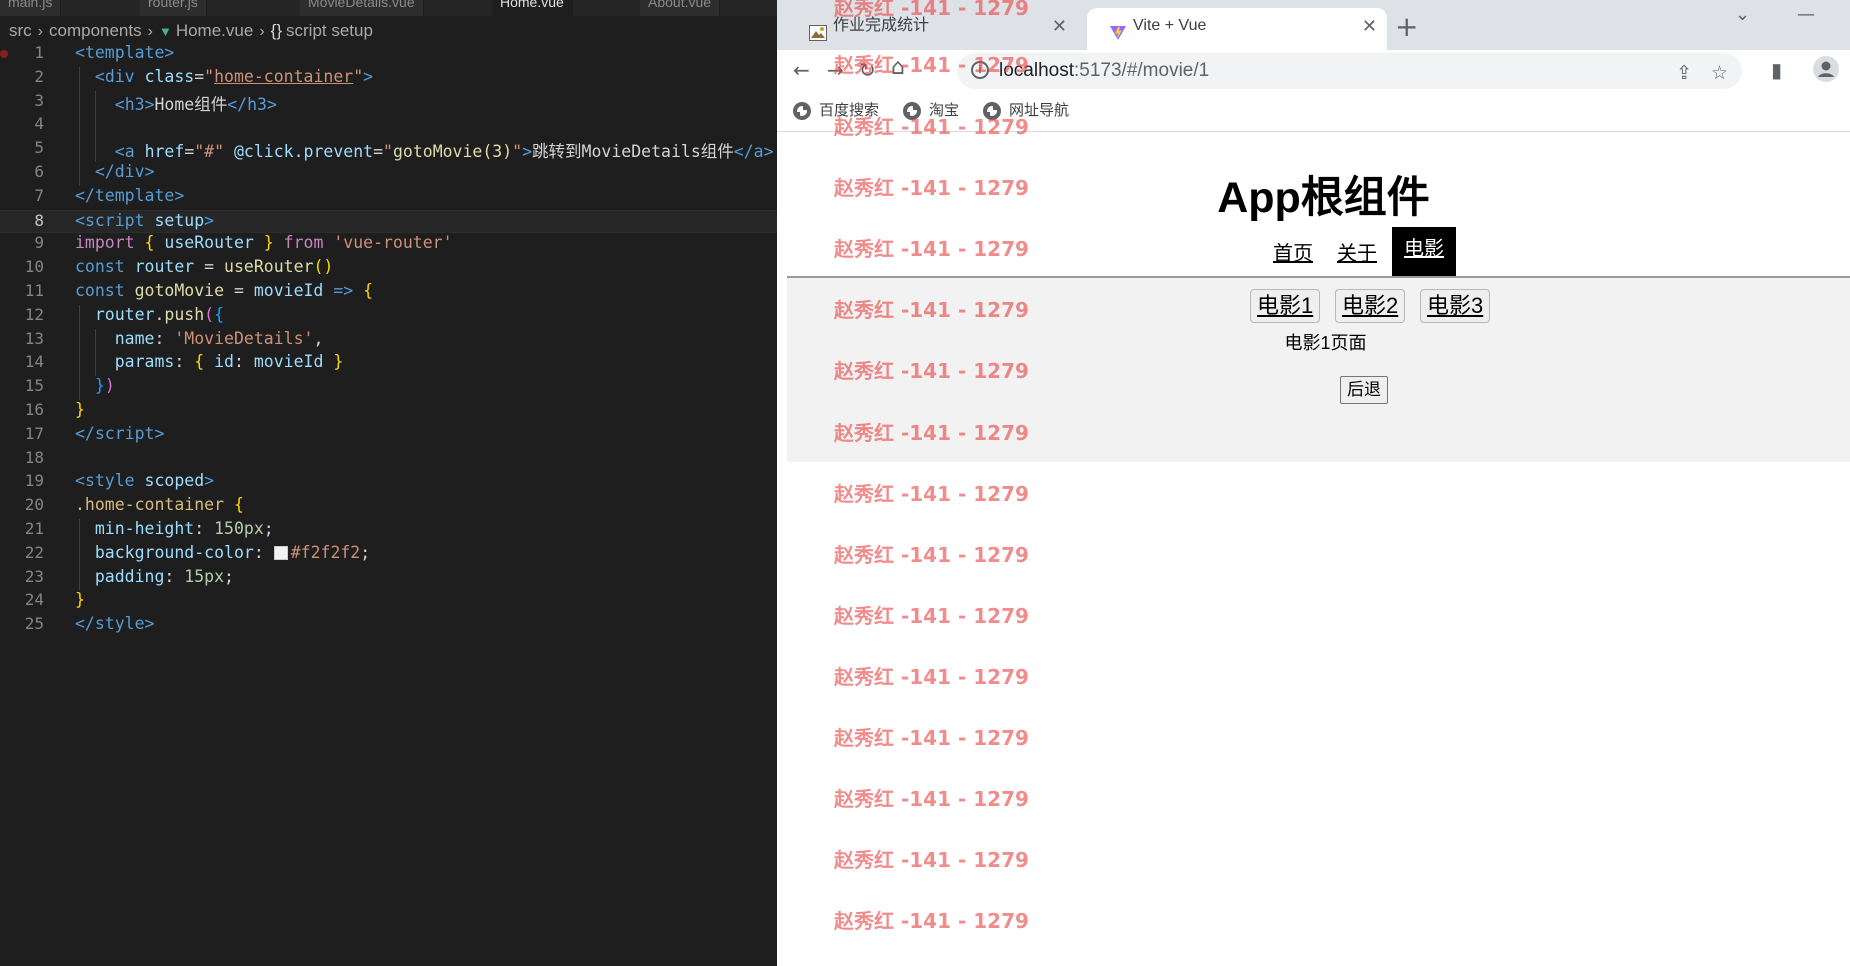 The image size is (1850, 966). Describe the element at coordinates (1406, 26) in the screenshot. I see `new-tab-icon: +` at that location.